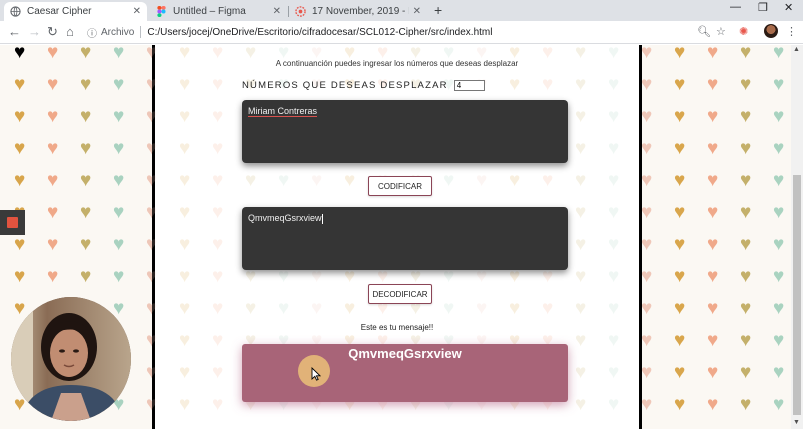 The image size is (803, 429). Describe the element at coordinates (796, 49) in the screenshot. I see `scroll-up-icon: ▲` at that location.